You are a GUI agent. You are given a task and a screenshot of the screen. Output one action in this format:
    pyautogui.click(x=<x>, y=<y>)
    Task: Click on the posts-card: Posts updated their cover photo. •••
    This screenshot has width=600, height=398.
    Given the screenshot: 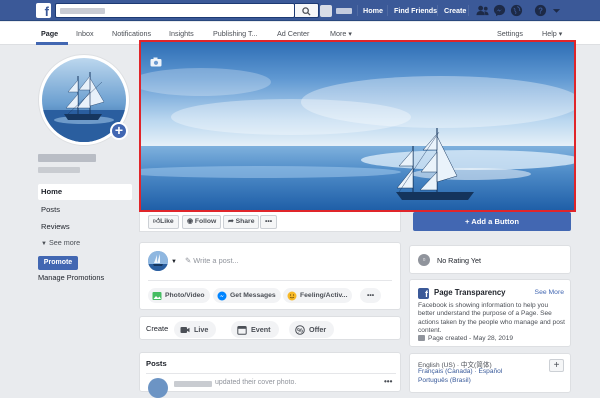 What is the action you would take?
    pyautogui.click(x=270, y=375)
    